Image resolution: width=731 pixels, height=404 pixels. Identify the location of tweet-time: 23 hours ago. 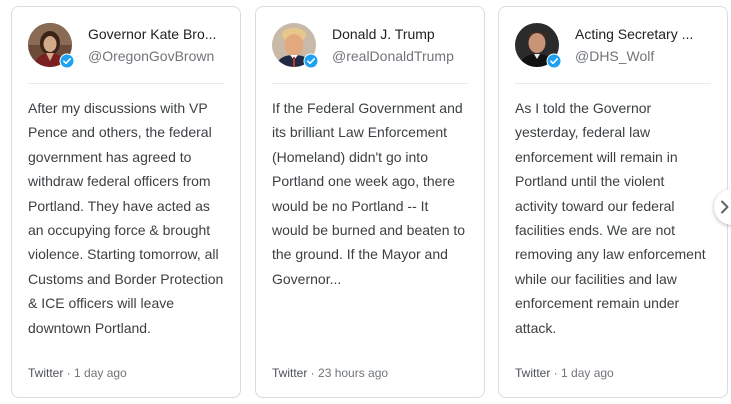
(353, 373).